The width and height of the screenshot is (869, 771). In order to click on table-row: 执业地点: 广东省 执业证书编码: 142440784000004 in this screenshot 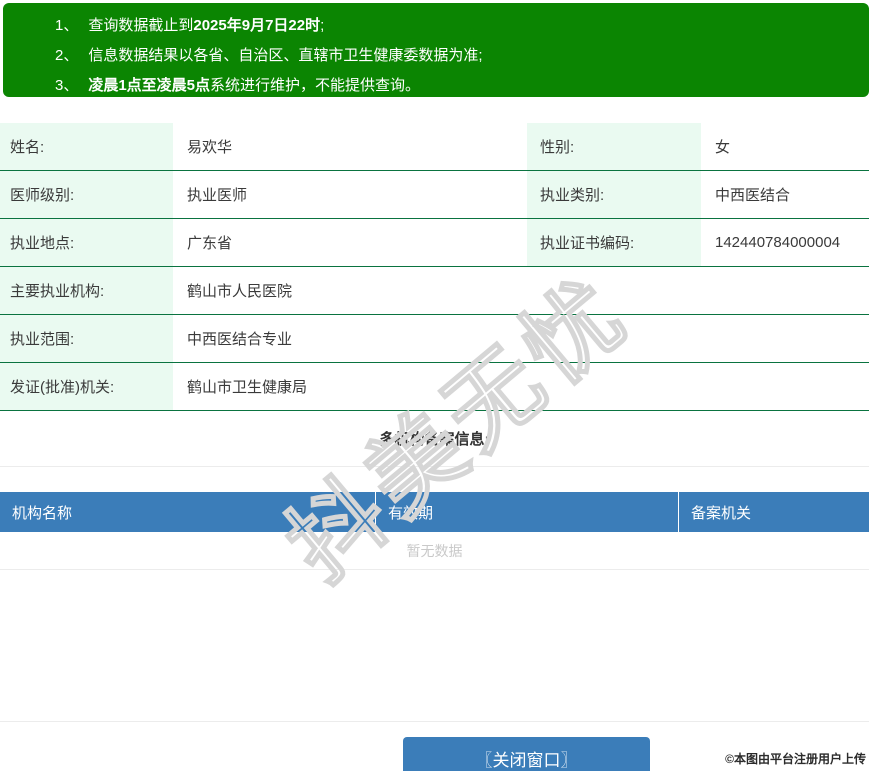, I will do `click(434, 243)`.